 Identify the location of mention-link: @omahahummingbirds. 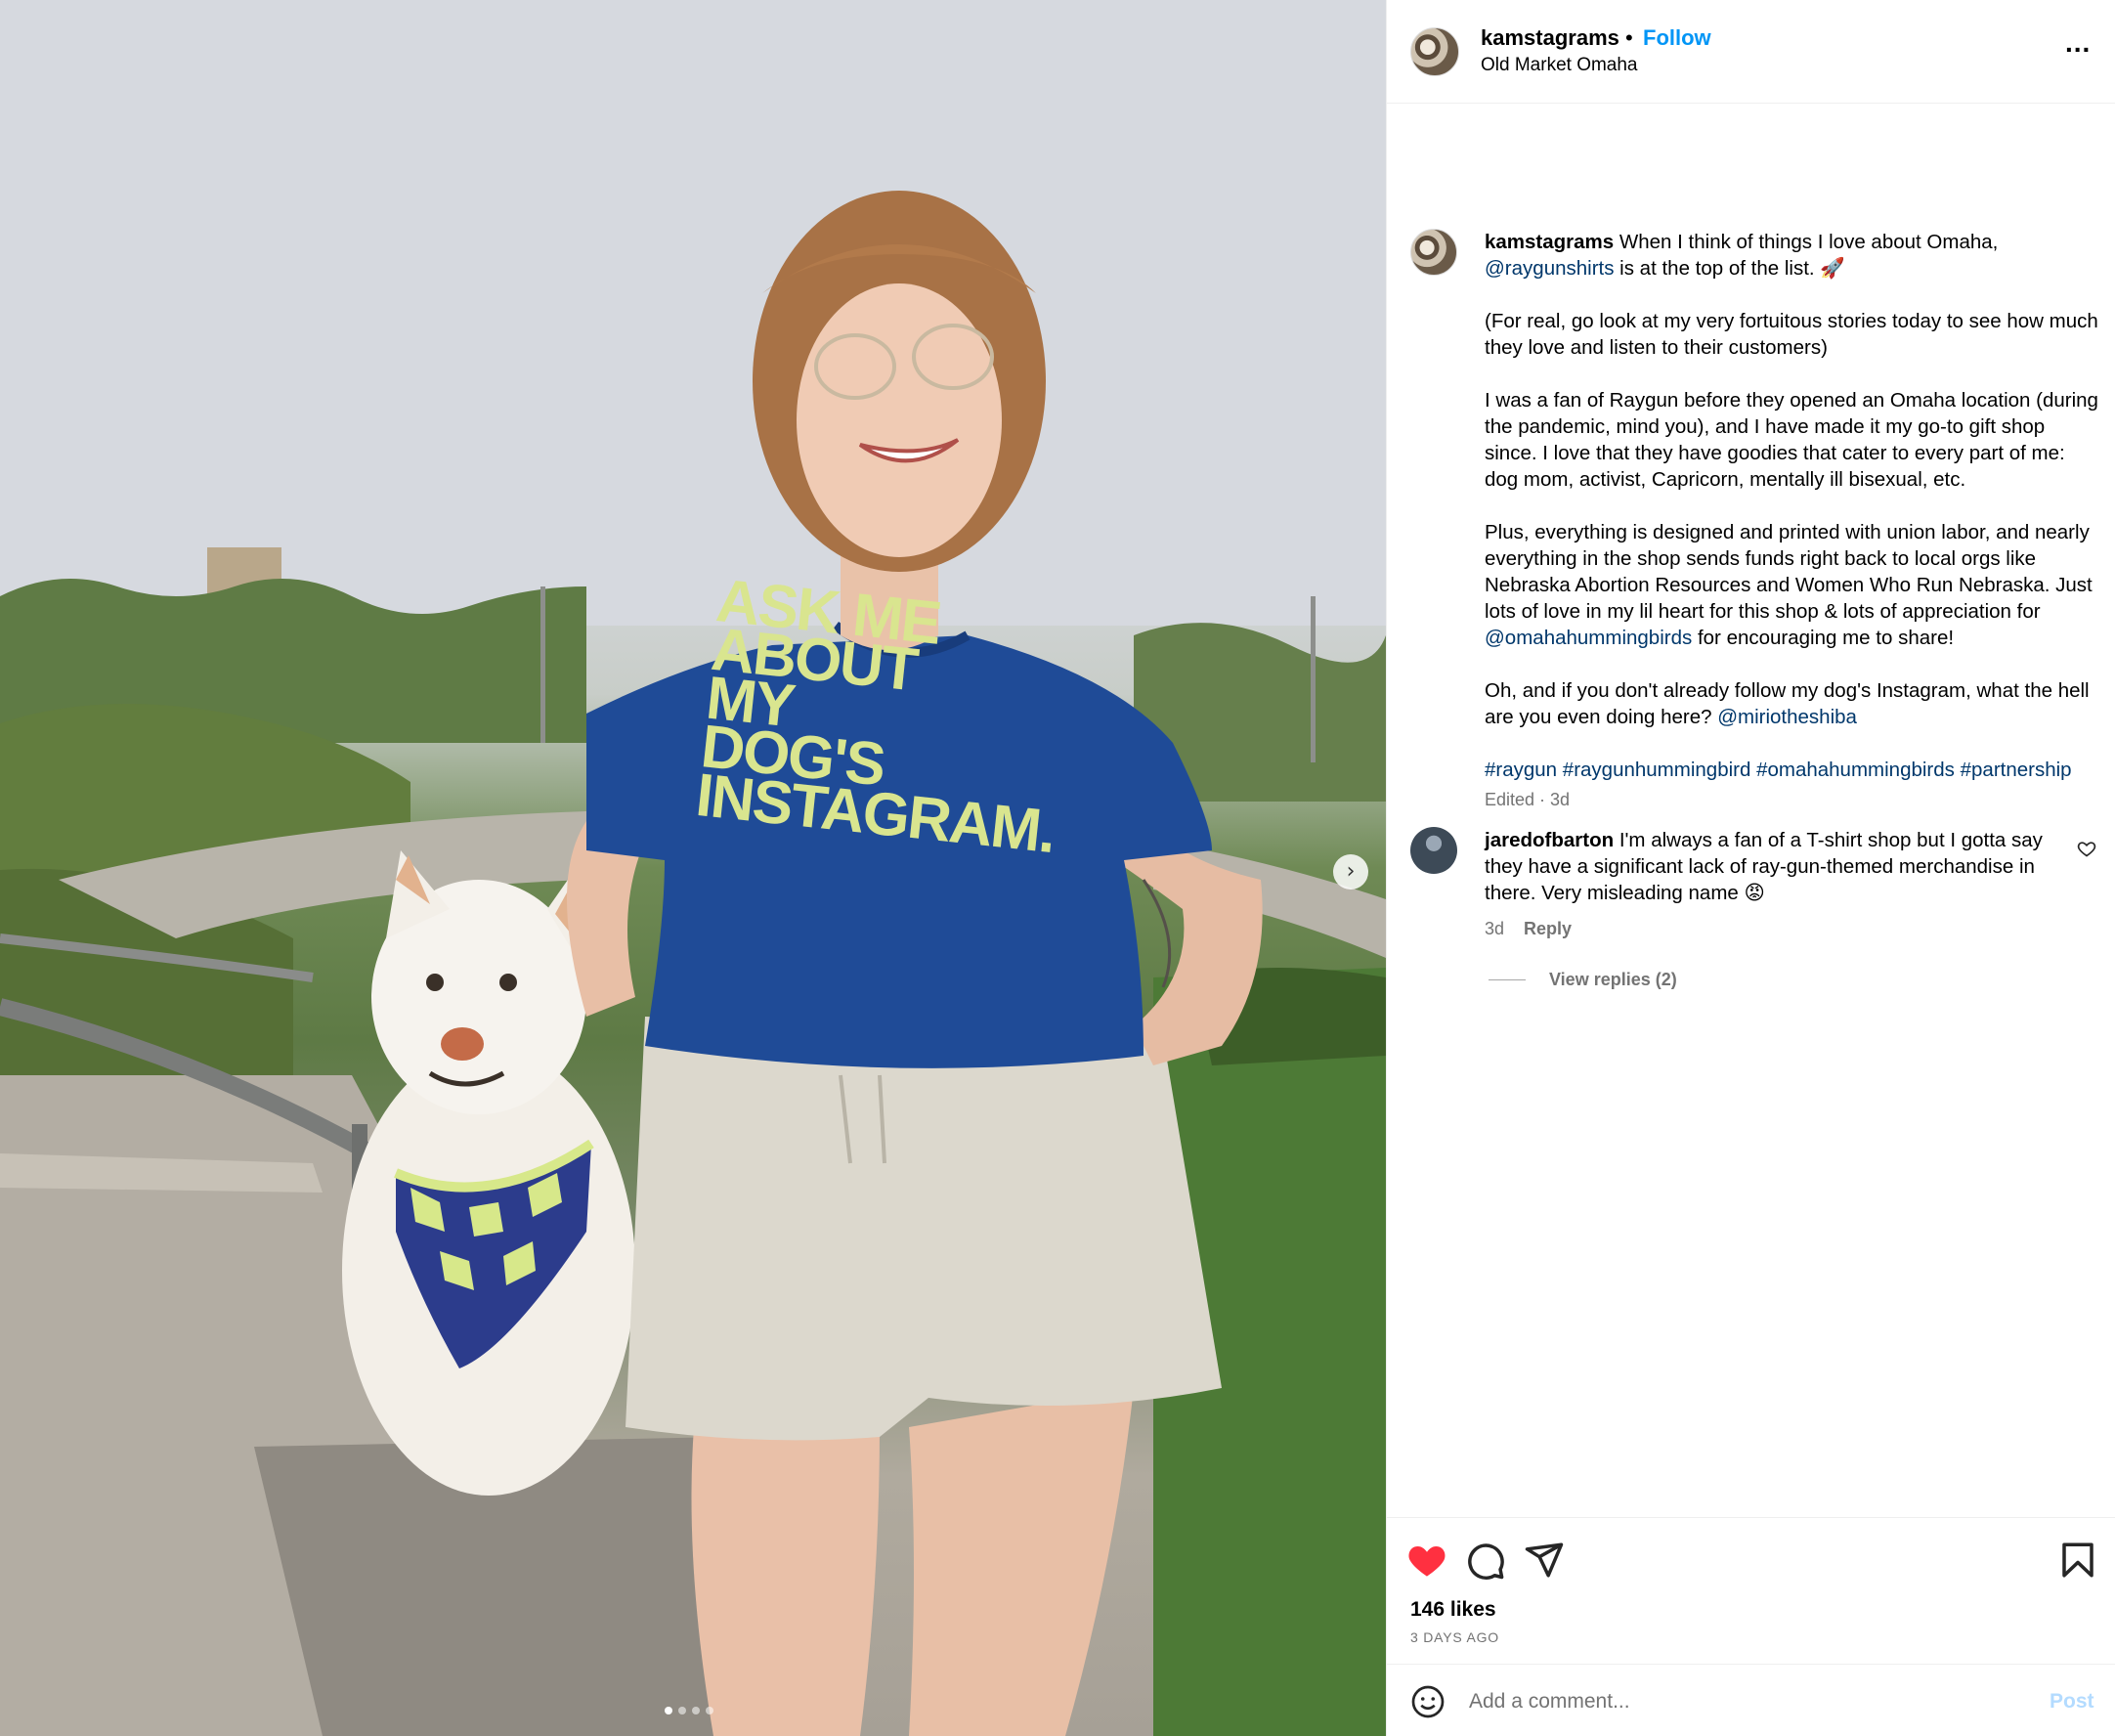
(1588, 638).